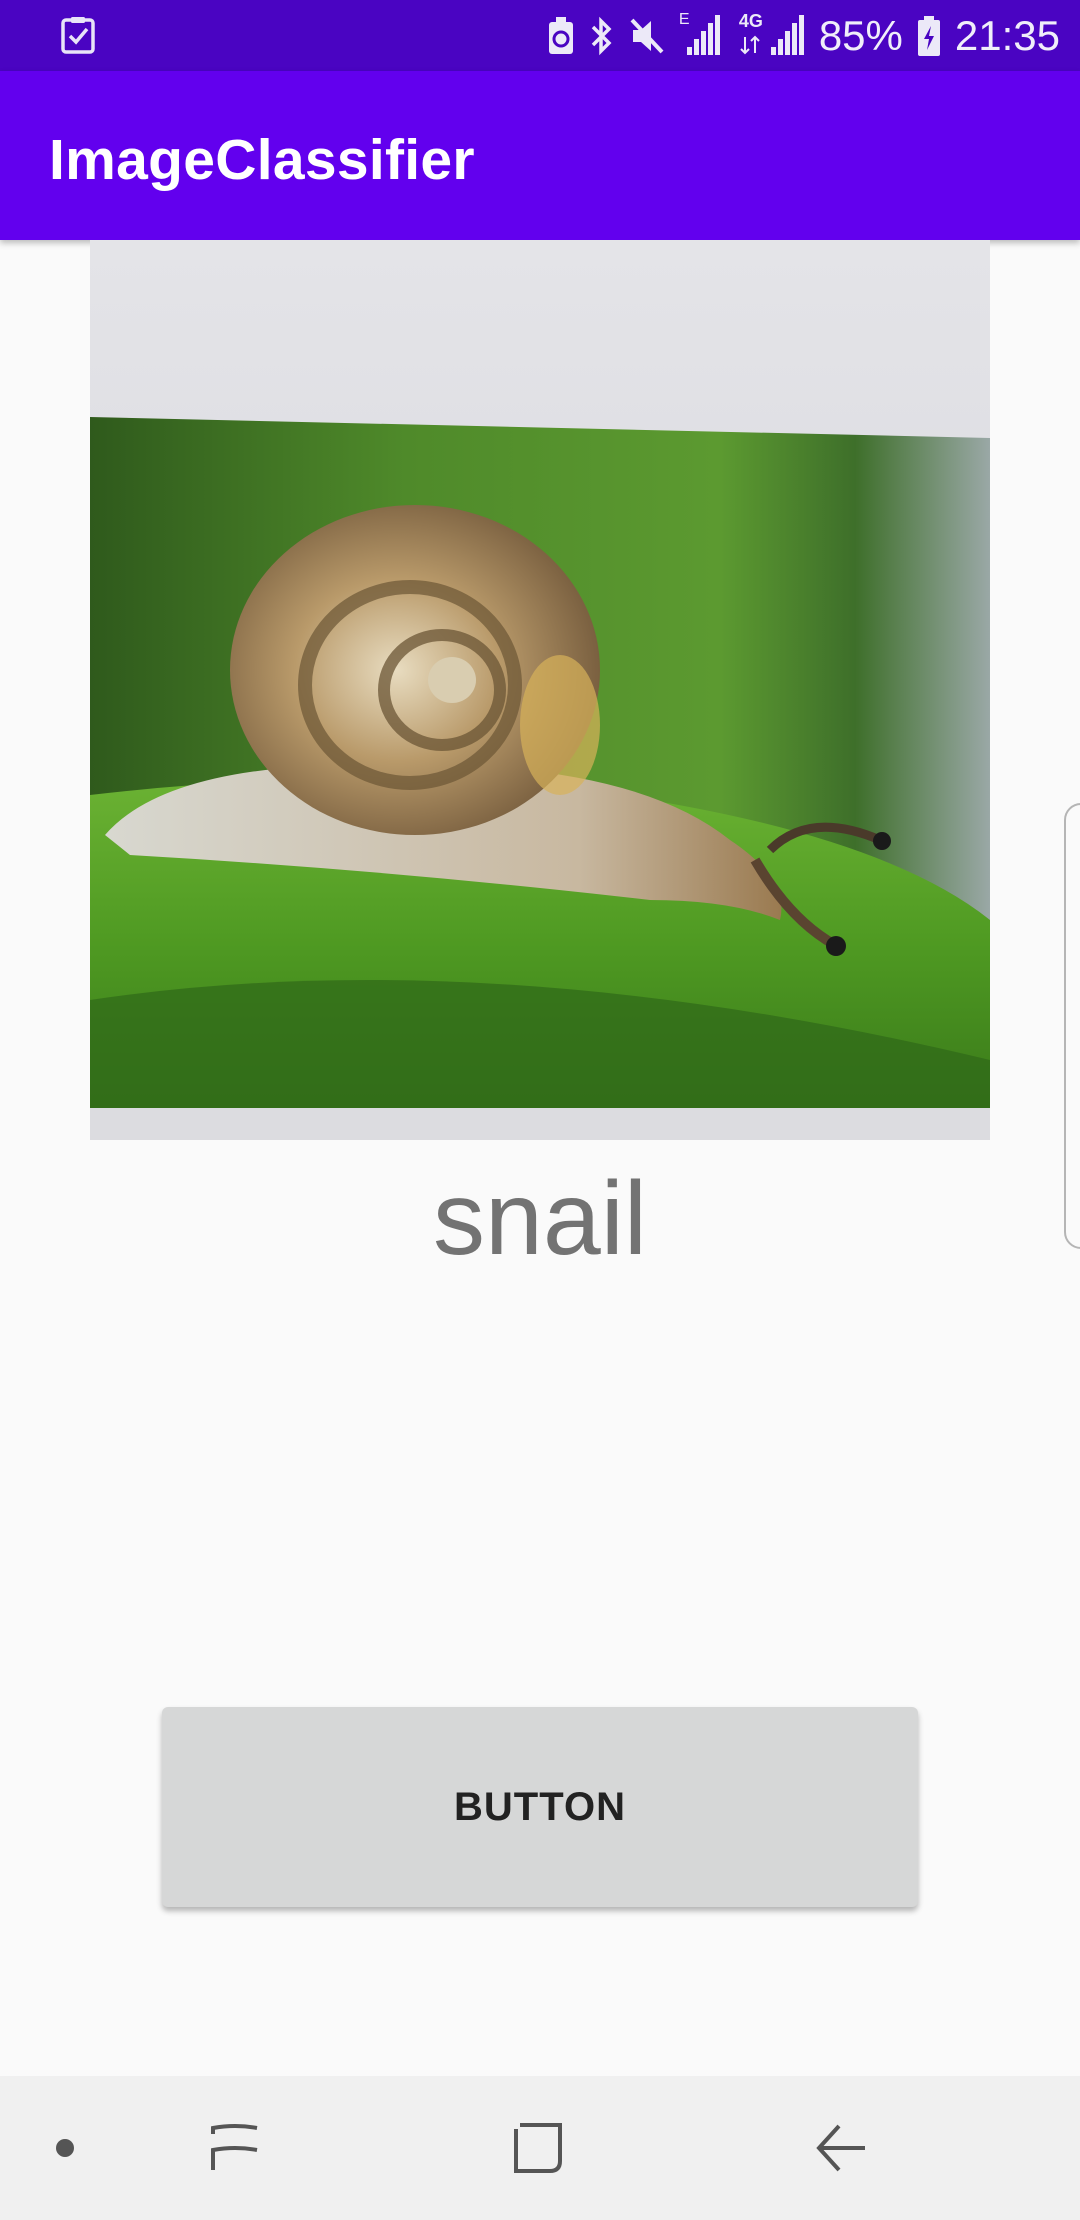 This screenshot has height=2220, width=1080. Describe the element at coordinates (235, 2148) in the screenshot. I see `recents-icon` at that location.